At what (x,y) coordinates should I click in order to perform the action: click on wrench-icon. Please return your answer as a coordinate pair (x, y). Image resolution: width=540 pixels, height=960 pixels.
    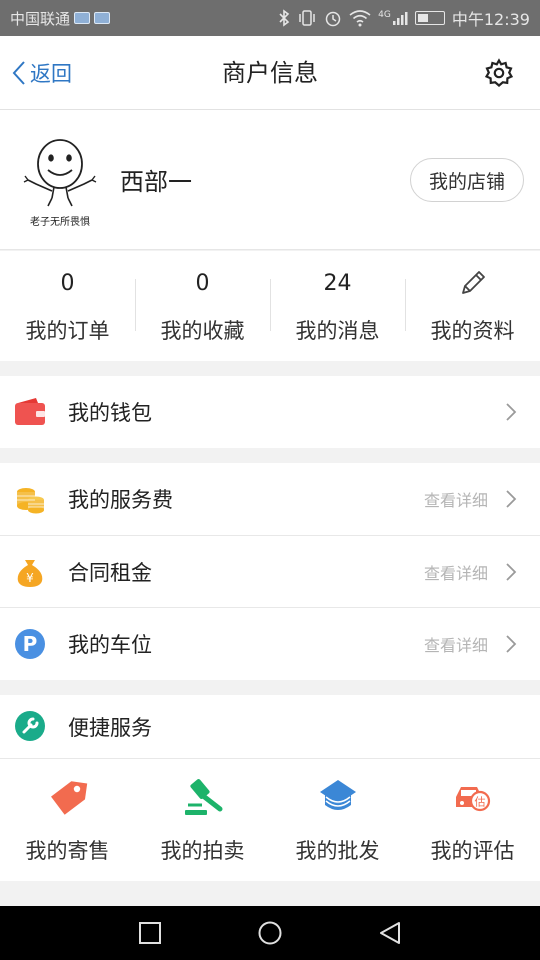
    Looking at the image, I should click on (30, 726).